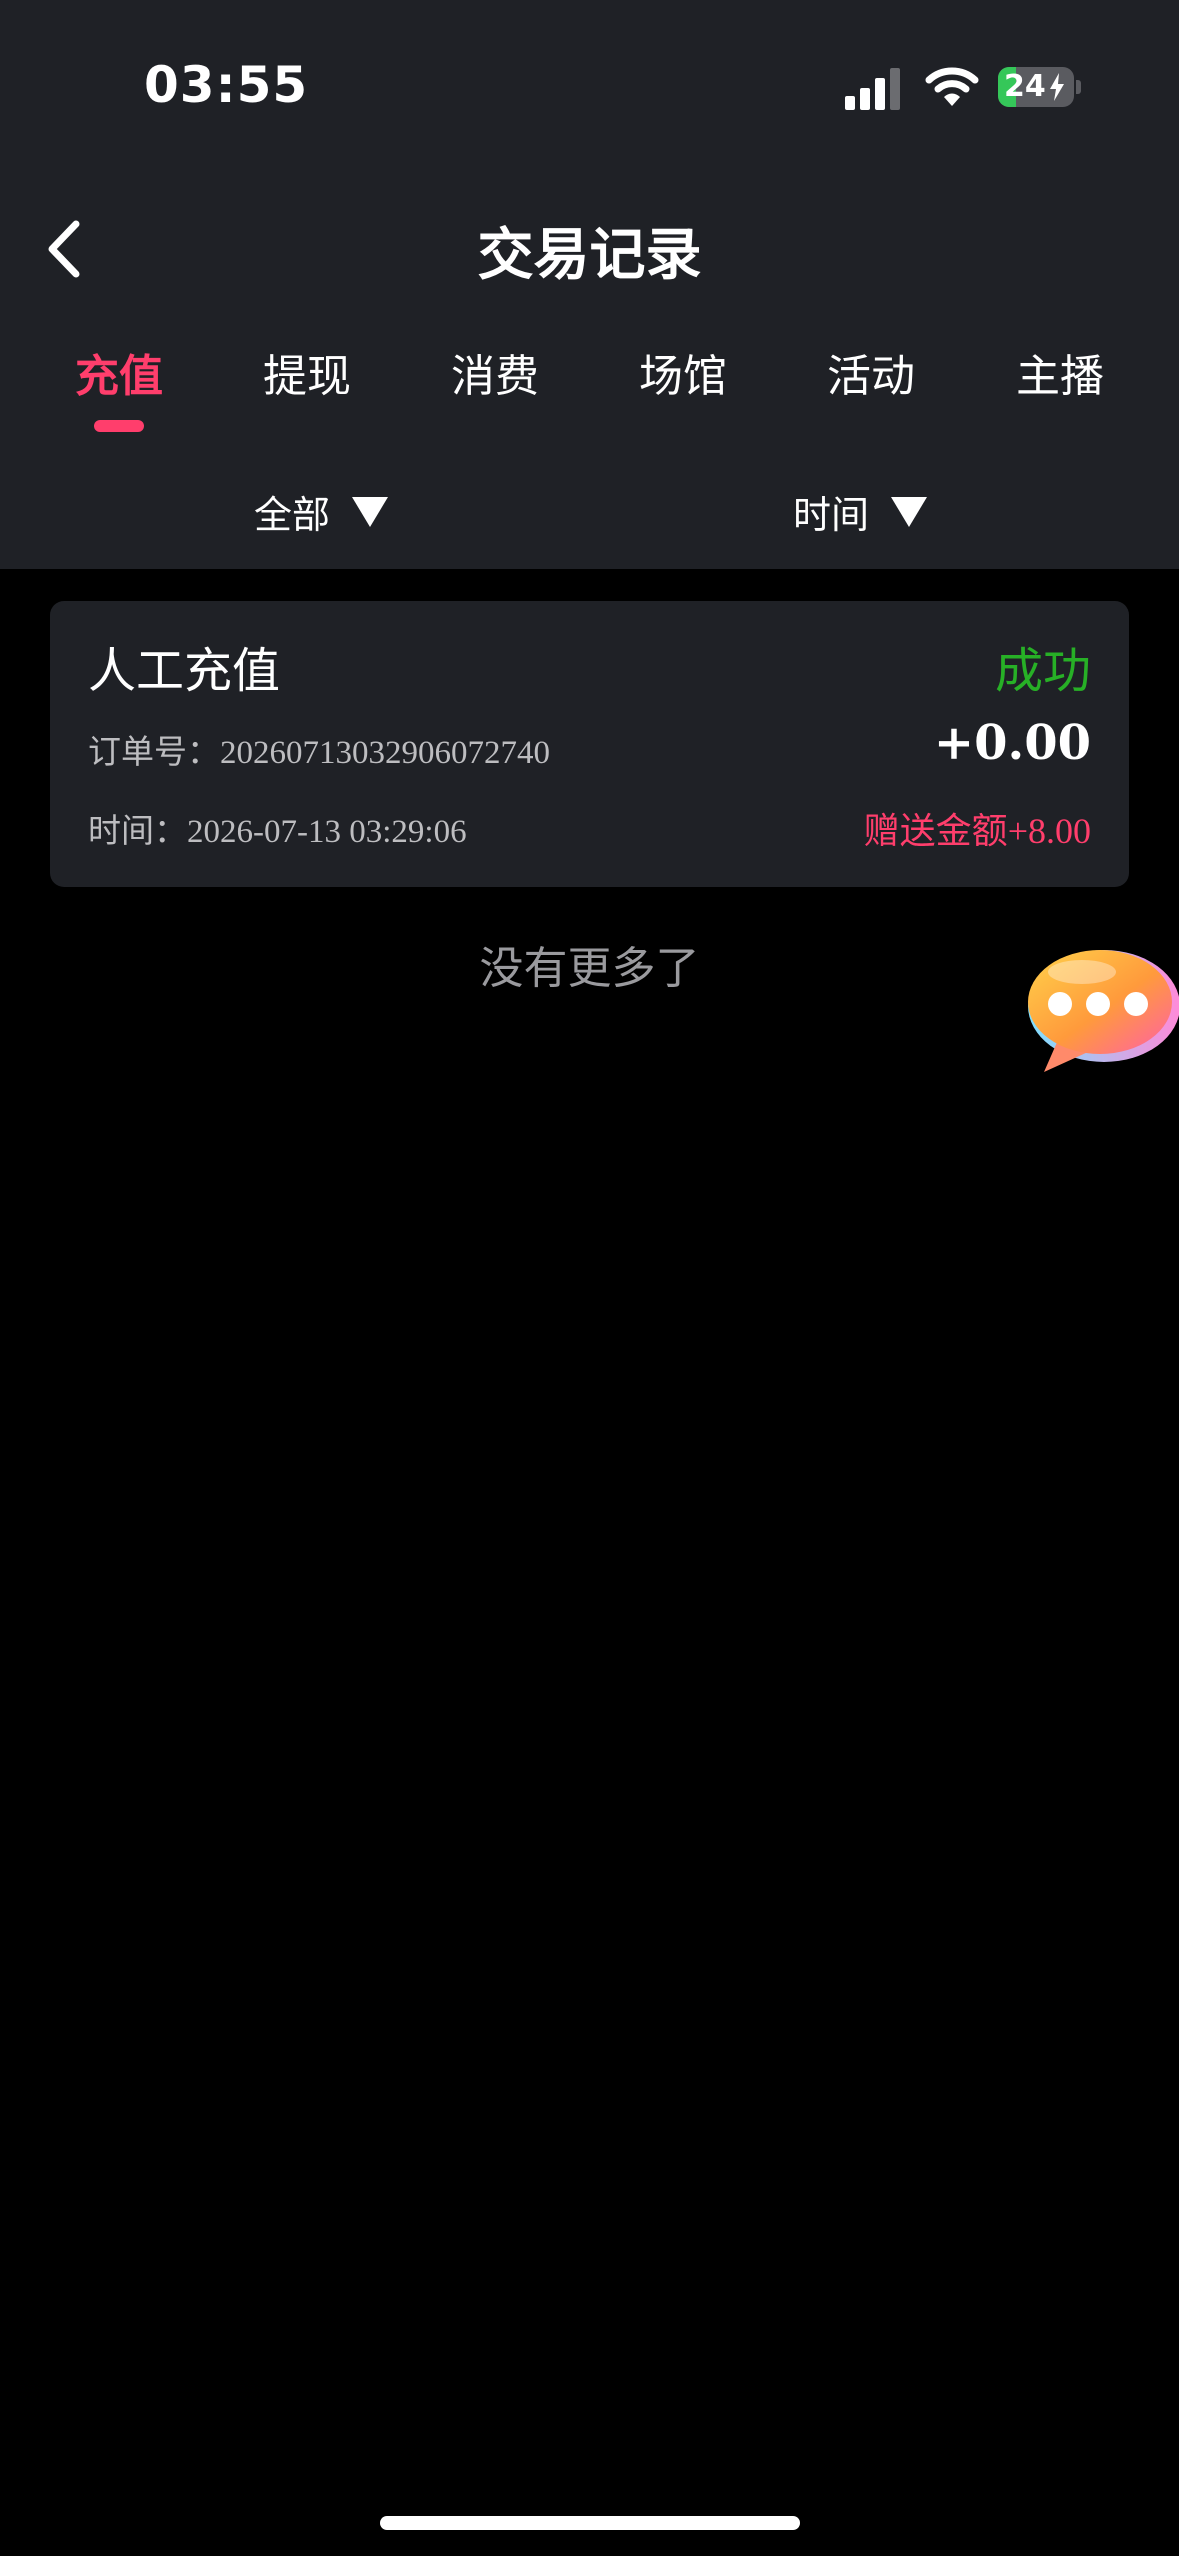 This screenshot has width=1179, height=2556. I want to click on record-order-number: 订单号：20260713032906072740, so click(319, 749).